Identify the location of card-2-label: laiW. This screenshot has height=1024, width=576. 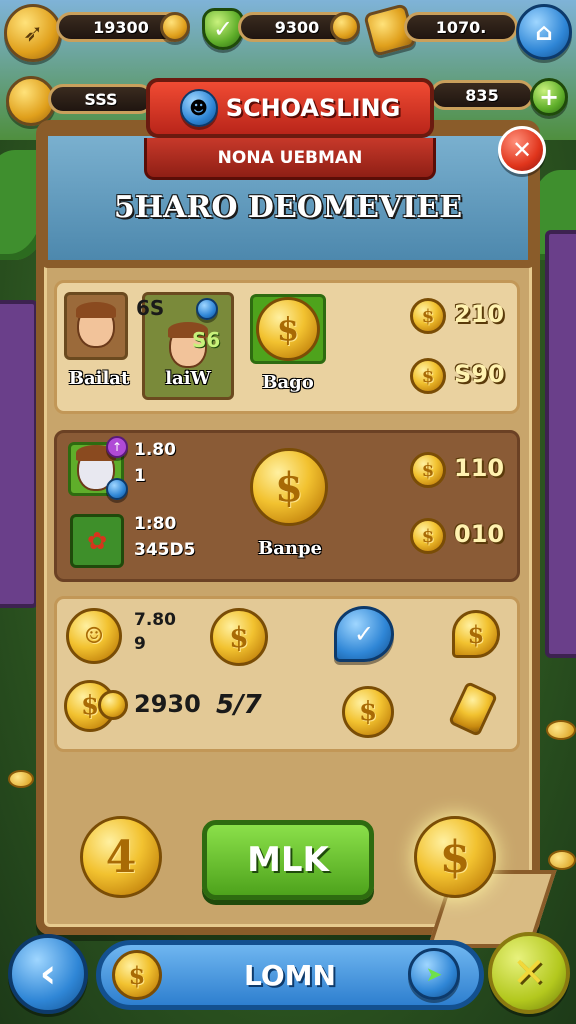
(188, 378).